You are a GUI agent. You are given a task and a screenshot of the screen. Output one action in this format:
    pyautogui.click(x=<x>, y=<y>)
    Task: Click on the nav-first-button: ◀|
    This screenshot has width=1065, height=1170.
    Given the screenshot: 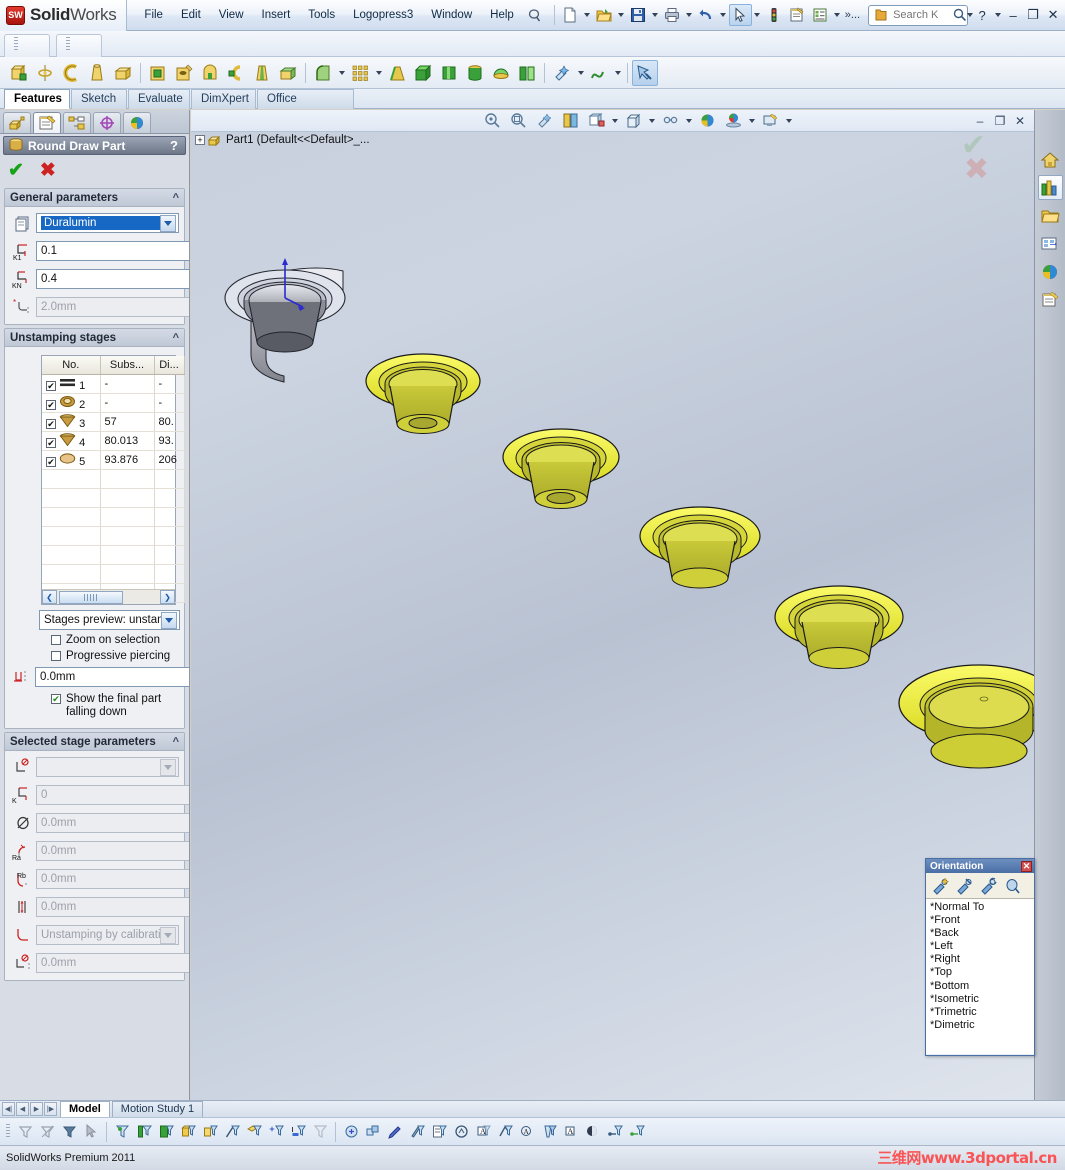 What is the action you would take?
    pyautogui.click(x=8, y=1109)
    